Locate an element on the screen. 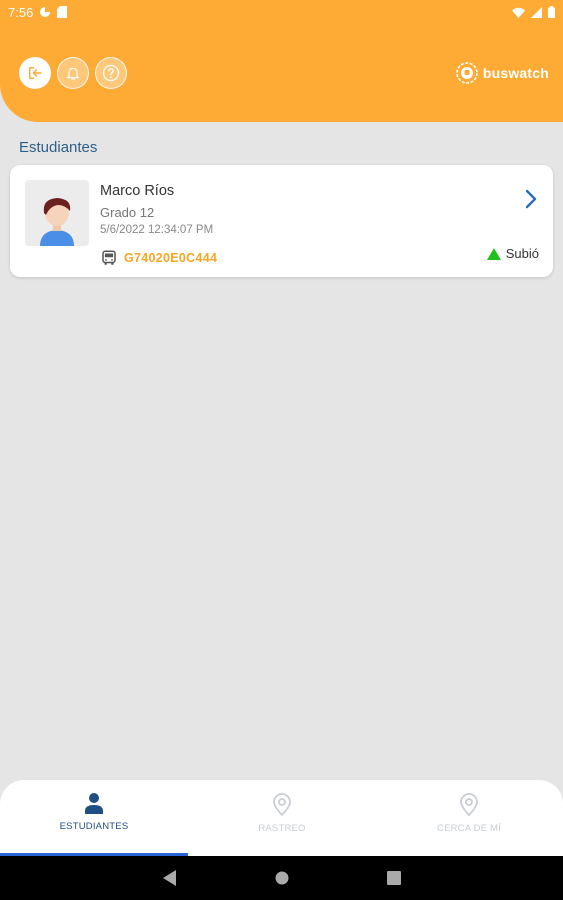 This screenshot has width=563, height=900. tab-estudiantes: ESTUDIANTES is located at coordinates (94, 812).